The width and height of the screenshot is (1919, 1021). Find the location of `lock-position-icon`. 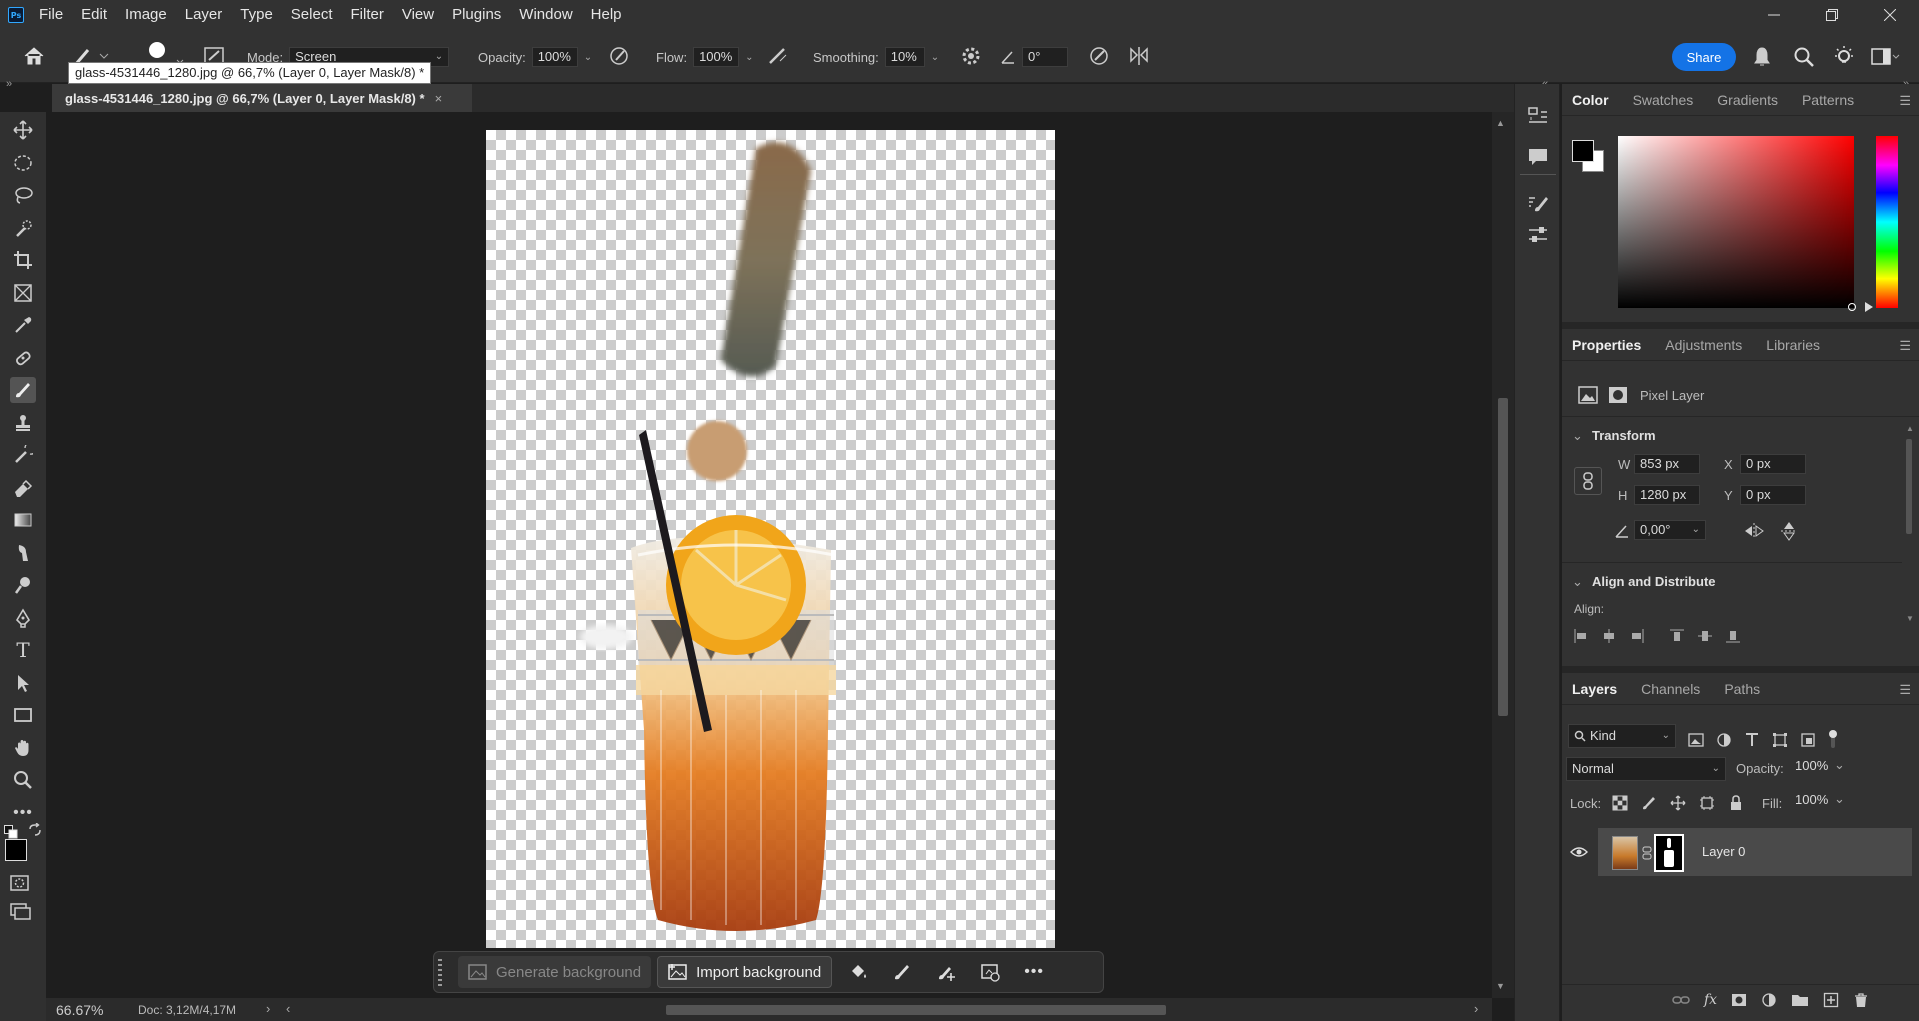

lock-position-icon is located at coordinates (1678, 803).